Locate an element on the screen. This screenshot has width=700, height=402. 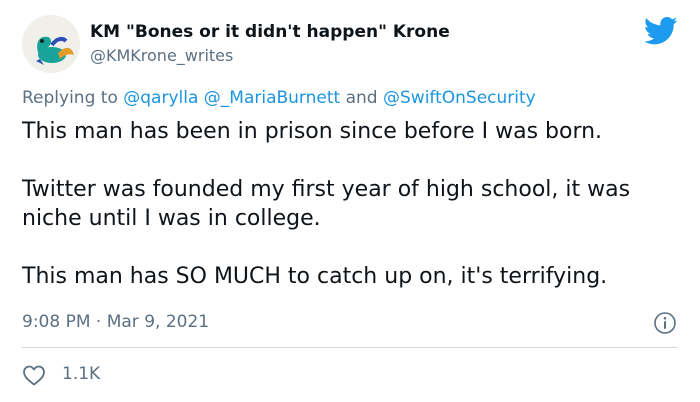
author-display-name: KM "Bones or it didn't happen" Krone is located at coordinates (270, 32).